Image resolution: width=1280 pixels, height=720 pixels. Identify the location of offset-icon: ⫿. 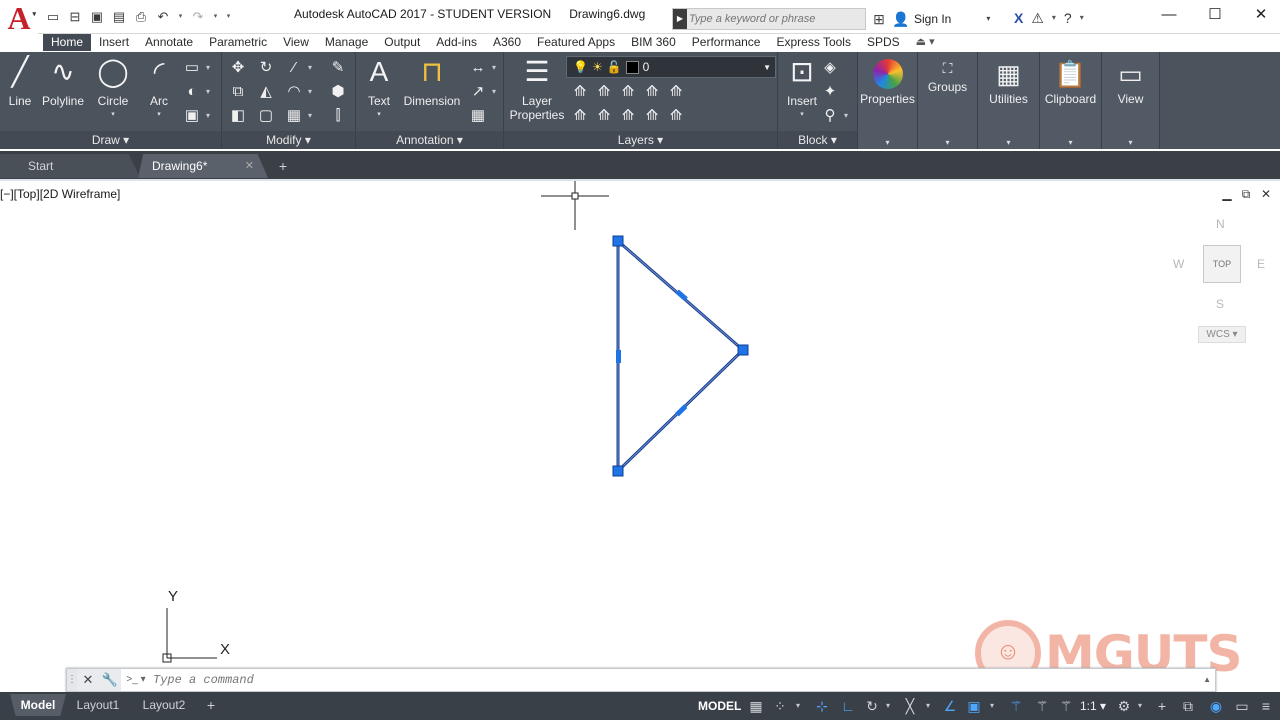
(338, 116).